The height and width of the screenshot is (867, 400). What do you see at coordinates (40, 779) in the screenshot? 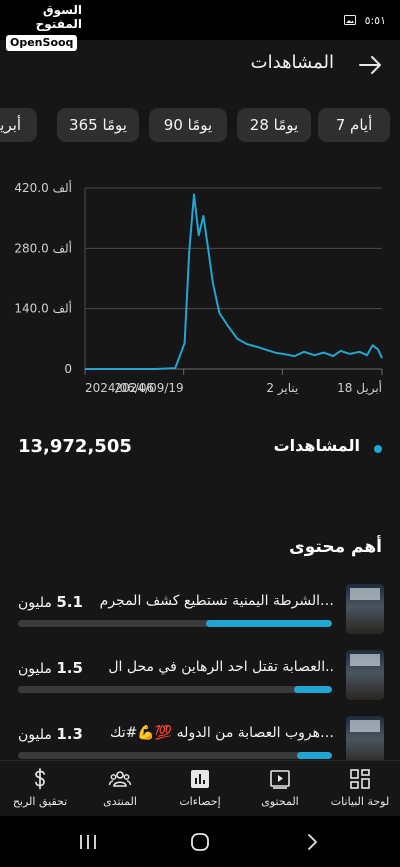
I see `dollar-icon` at bounding box center [40, 779].